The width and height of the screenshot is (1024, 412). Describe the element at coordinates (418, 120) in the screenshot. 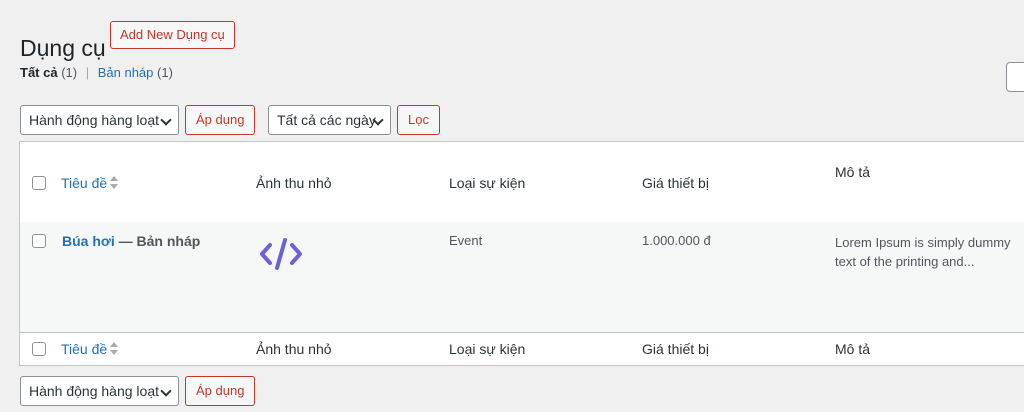

I see `filter-button: Lọc` at that location.